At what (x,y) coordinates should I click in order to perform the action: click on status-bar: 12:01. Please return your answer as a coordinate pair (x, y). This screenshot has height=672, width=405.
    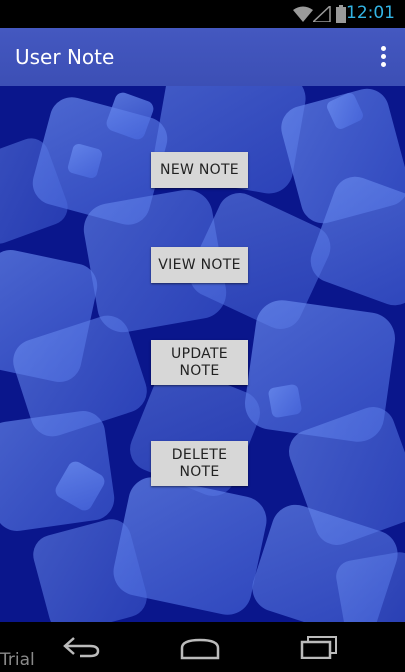
    Looking at the image, I should click on (202, 14).